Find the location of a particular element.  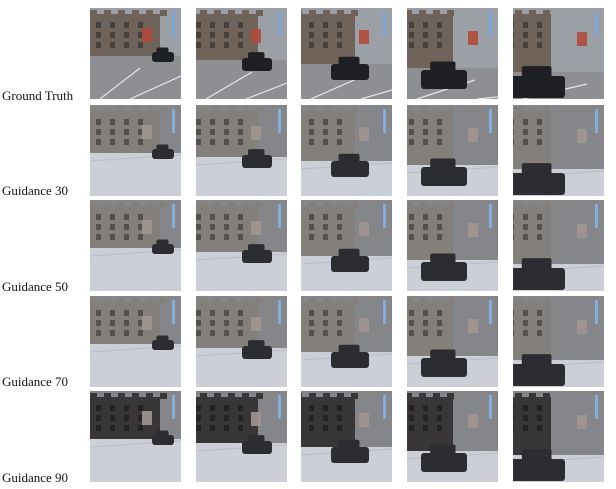

row-label-4: Guidance 90 is located at coordinates (35, 477).